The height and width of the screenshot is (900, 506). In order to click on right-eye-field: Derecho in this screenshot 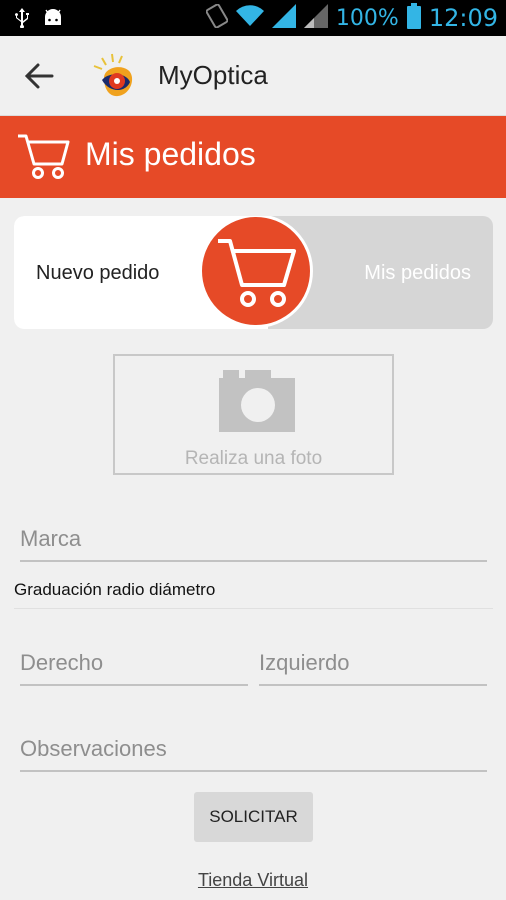, I will do `click(134, 663)`.